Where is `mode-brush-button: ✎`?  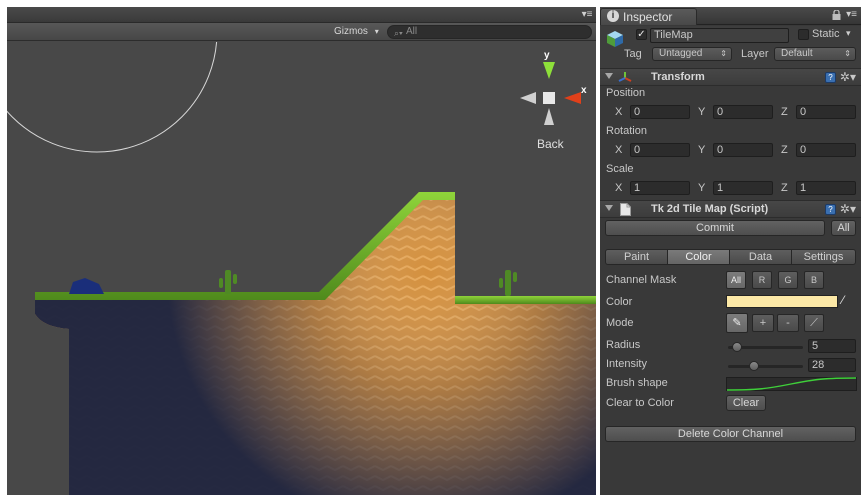
mode-brush-button: ✎ is located at coordinates (737, 323).